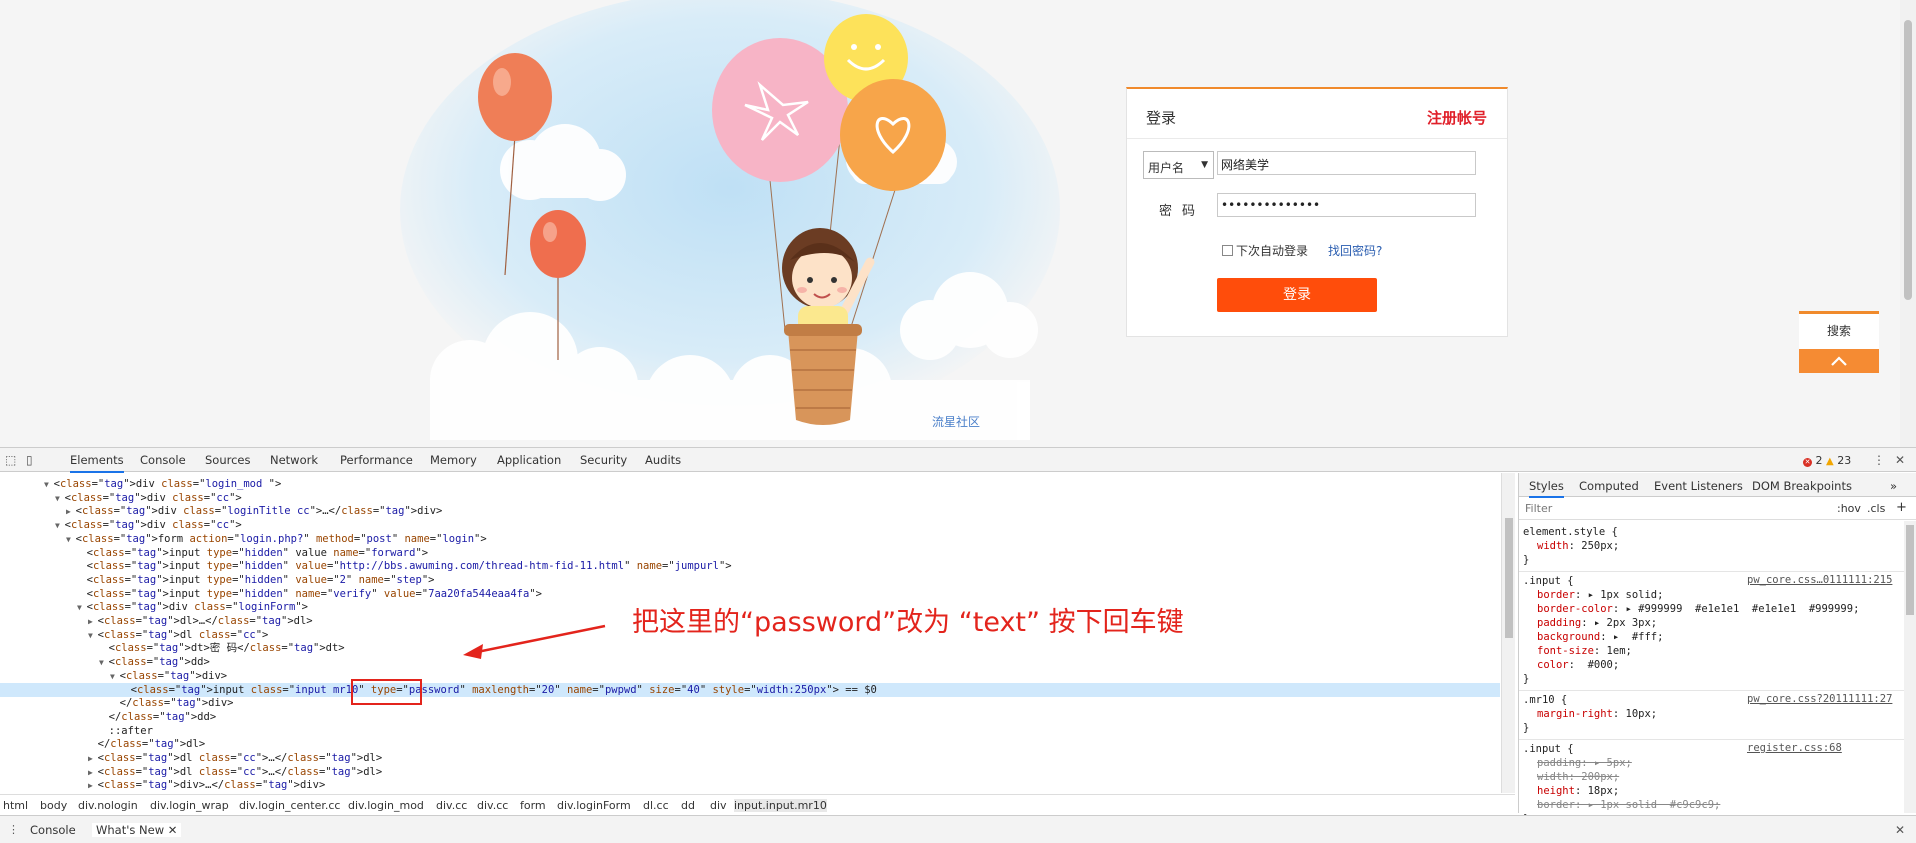 The height and width of the screenshot is (843, 1916). I want to click on dom-node: ::after, so click(76, 731).